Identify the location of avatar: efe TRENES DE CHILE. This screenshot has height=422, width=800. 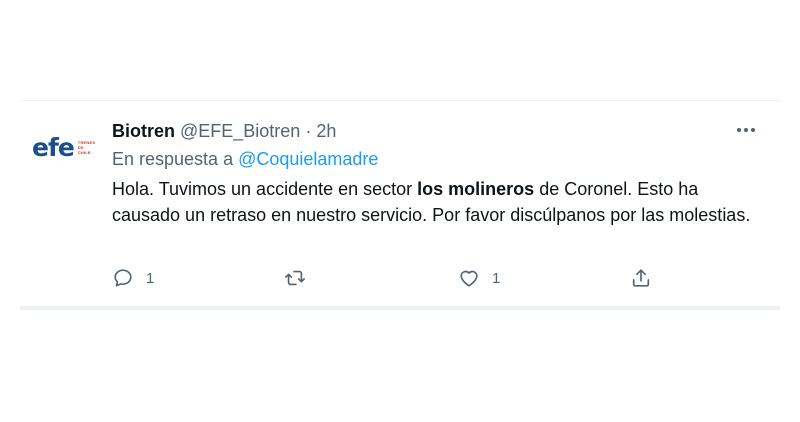
(65, 147).